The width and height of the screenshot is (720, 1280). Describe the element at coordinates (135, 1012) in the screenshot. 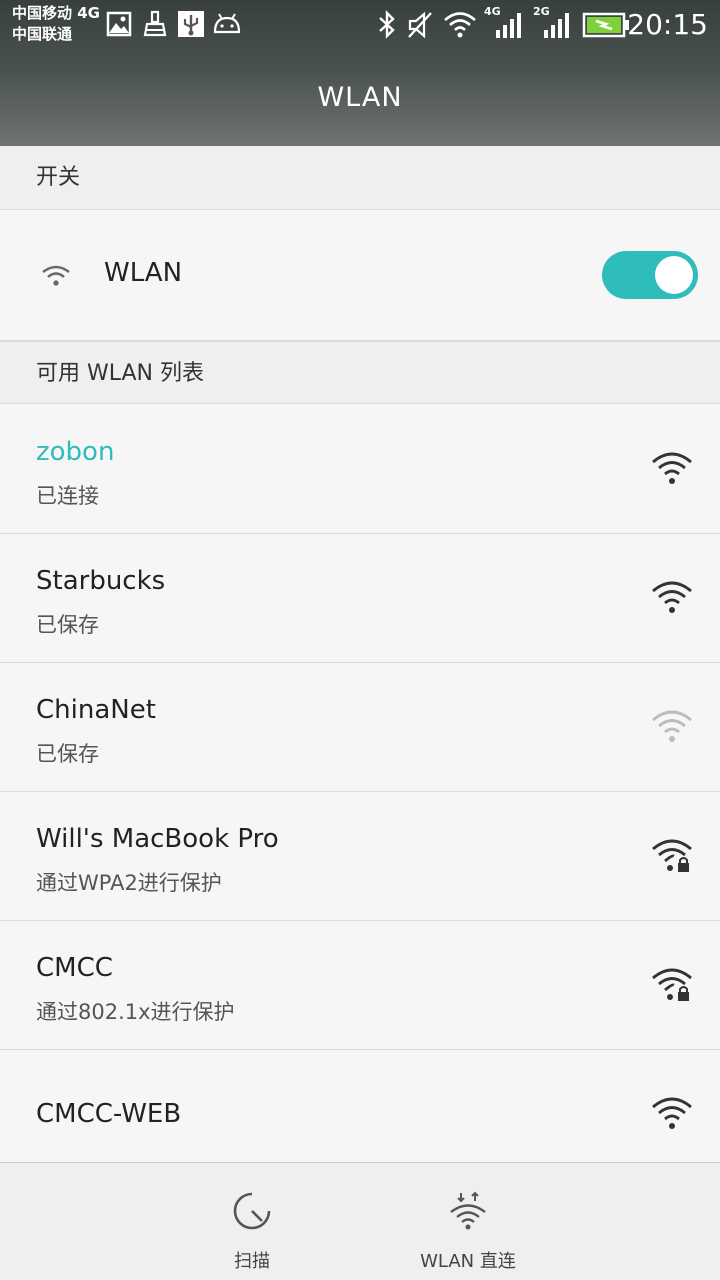

I see `network-status: 通过802.1x进行保护` at that location.